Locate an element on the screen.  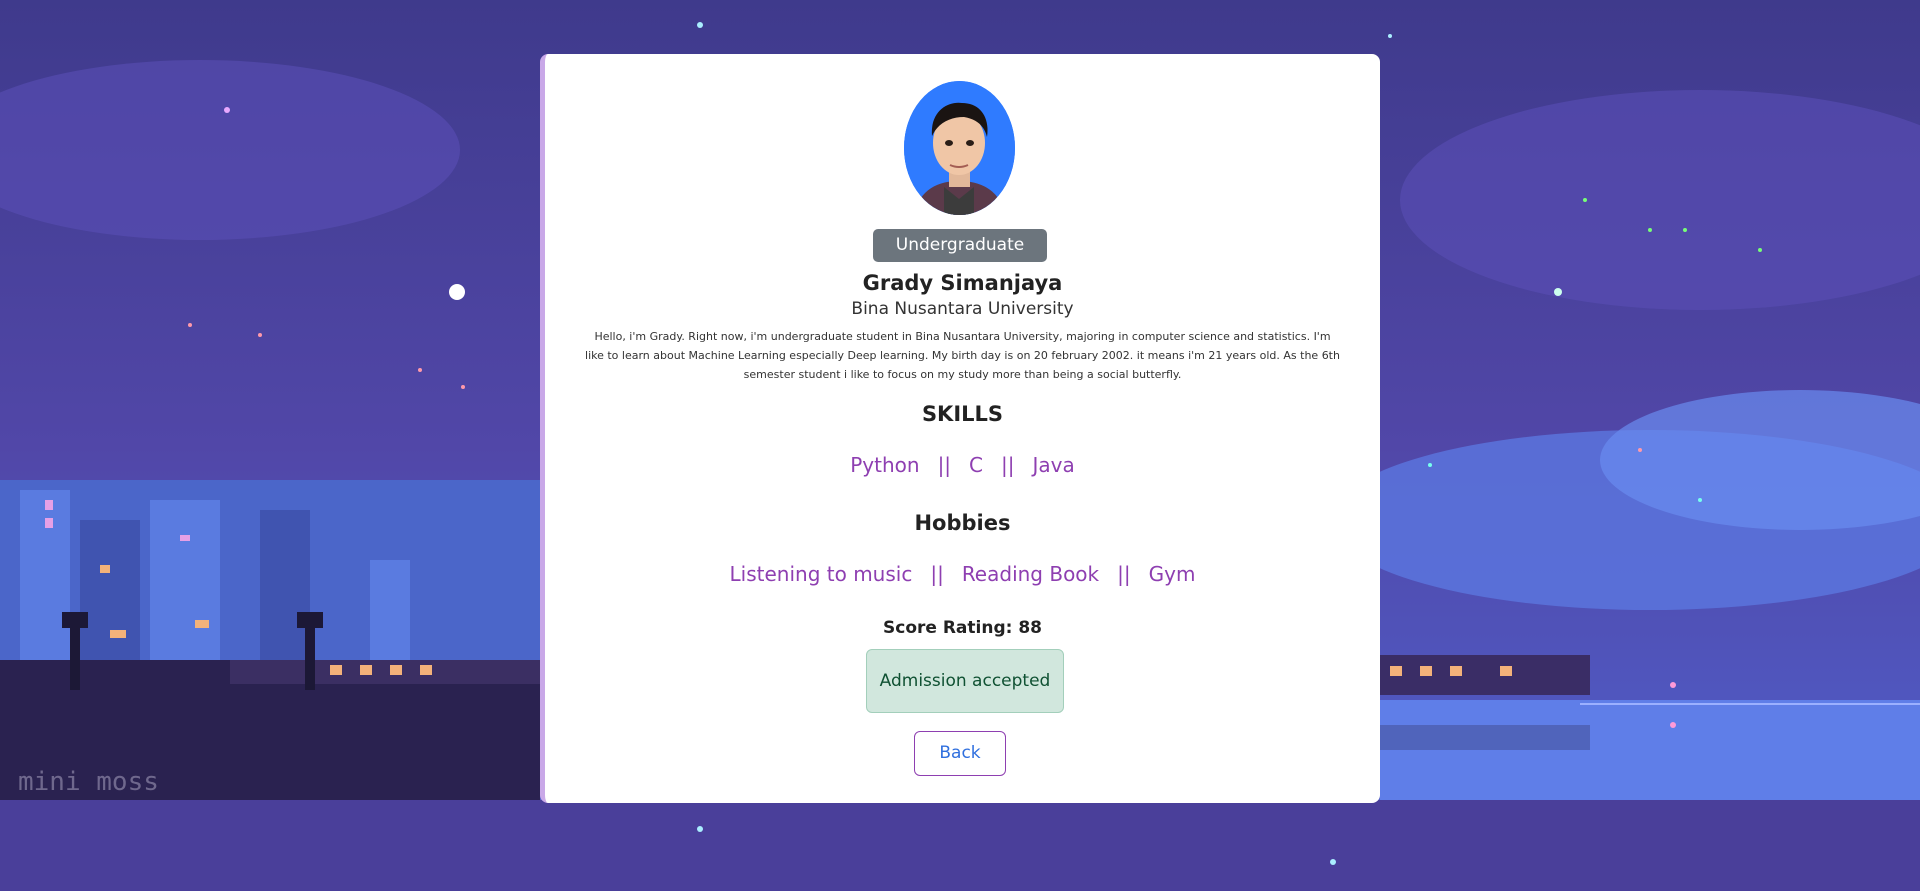
avatar-image is located at coordinates (959, 148).